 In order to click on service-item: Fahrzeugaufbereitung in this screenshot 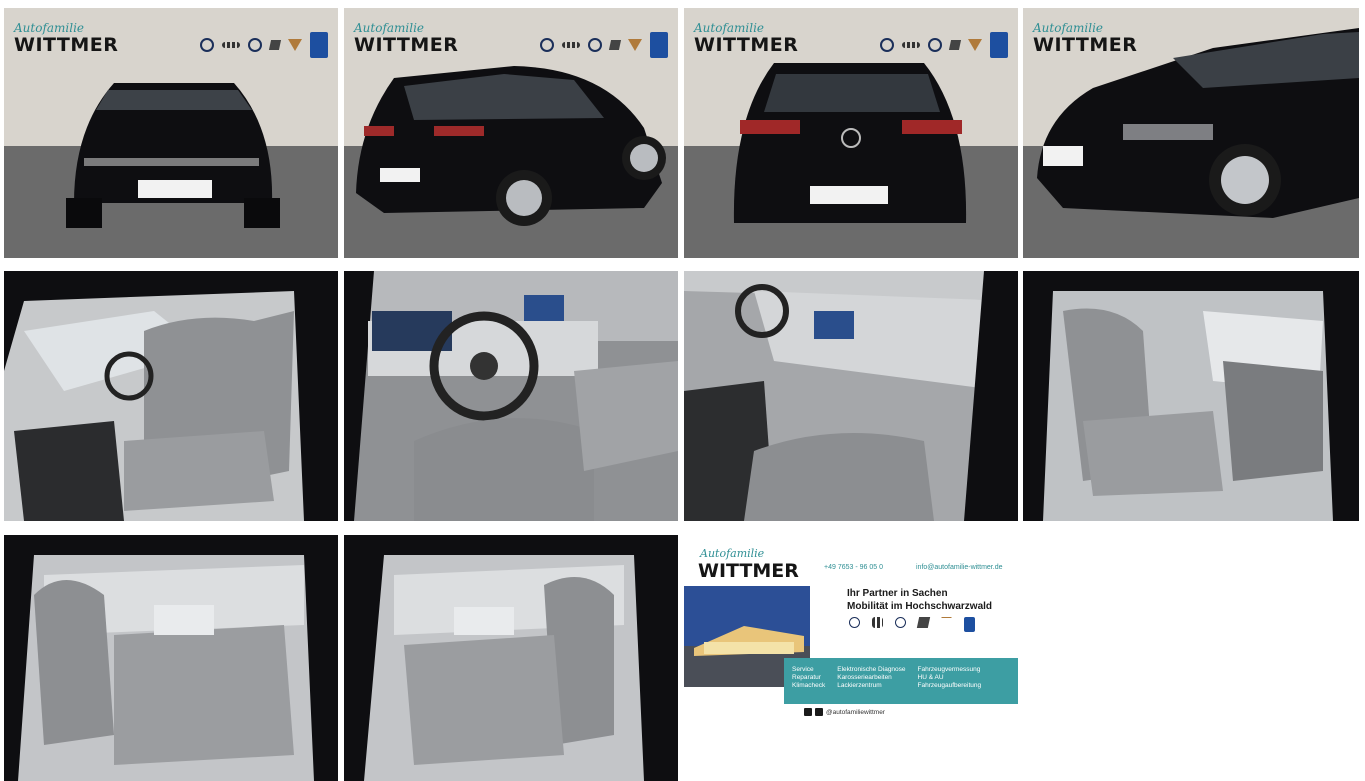, I will do `click(949, 685)`.